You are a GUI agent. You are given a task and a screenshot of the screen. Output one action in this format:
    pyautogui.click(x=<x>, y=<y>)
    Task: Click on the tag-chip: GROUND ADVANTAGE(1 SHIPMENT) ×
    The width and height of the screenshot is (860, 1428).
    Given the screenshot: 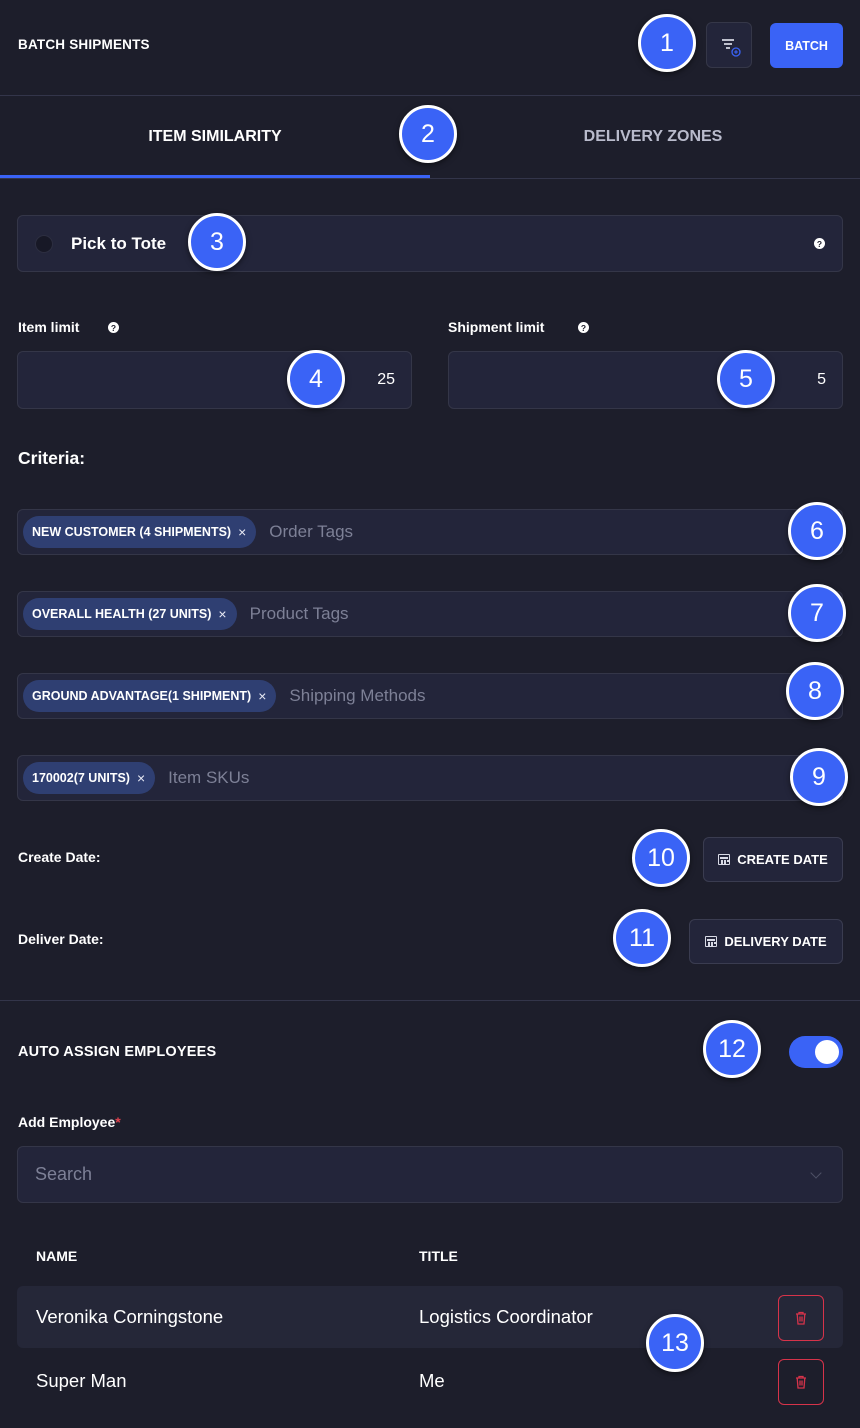 What is the action you would take?
    pyautogui.click(x=150, y=696)
    